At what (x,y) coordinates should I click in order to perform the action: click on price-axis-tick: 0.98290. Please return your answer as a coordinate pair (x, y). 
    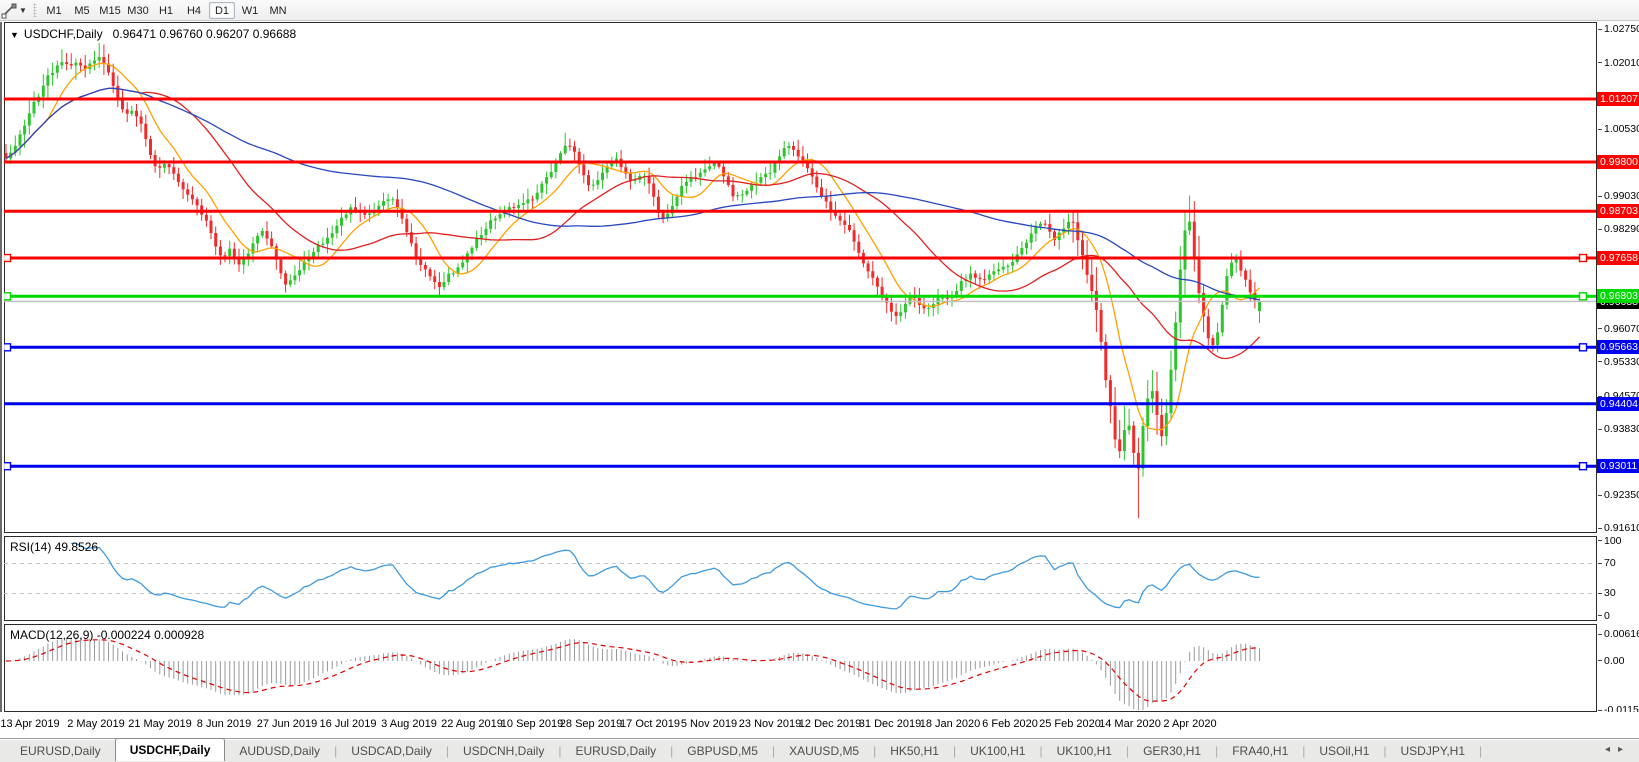
    Looking at the image, I should click on (1618, 229).